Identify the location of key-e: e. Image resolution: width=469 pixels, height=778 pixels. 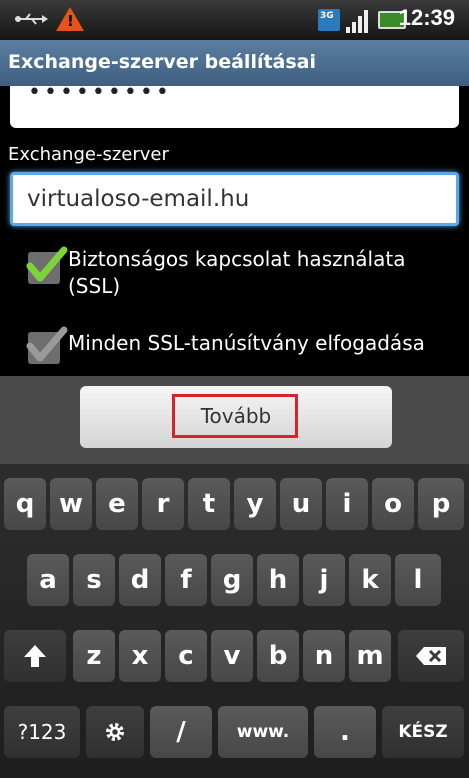
(117, 504).